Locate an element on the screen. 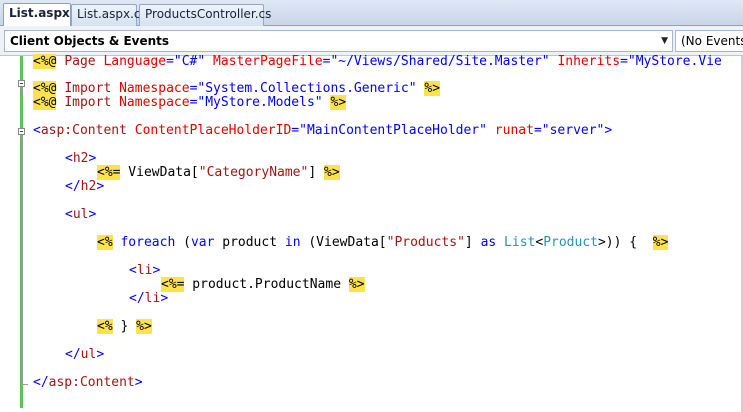 Image resolution: width=743 pixels, height=412 pixels. outline-guide-end is located at coordinates (25, 384).